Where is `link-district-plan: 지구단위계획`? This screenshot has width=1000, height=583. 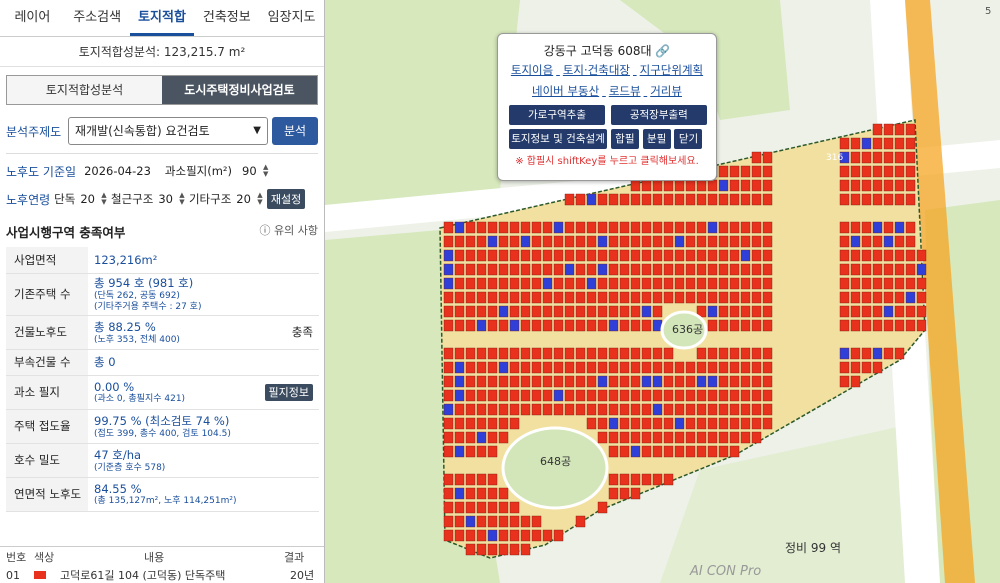
link-district-plan: 지구단위계획 is located at coordinates (671, 70).